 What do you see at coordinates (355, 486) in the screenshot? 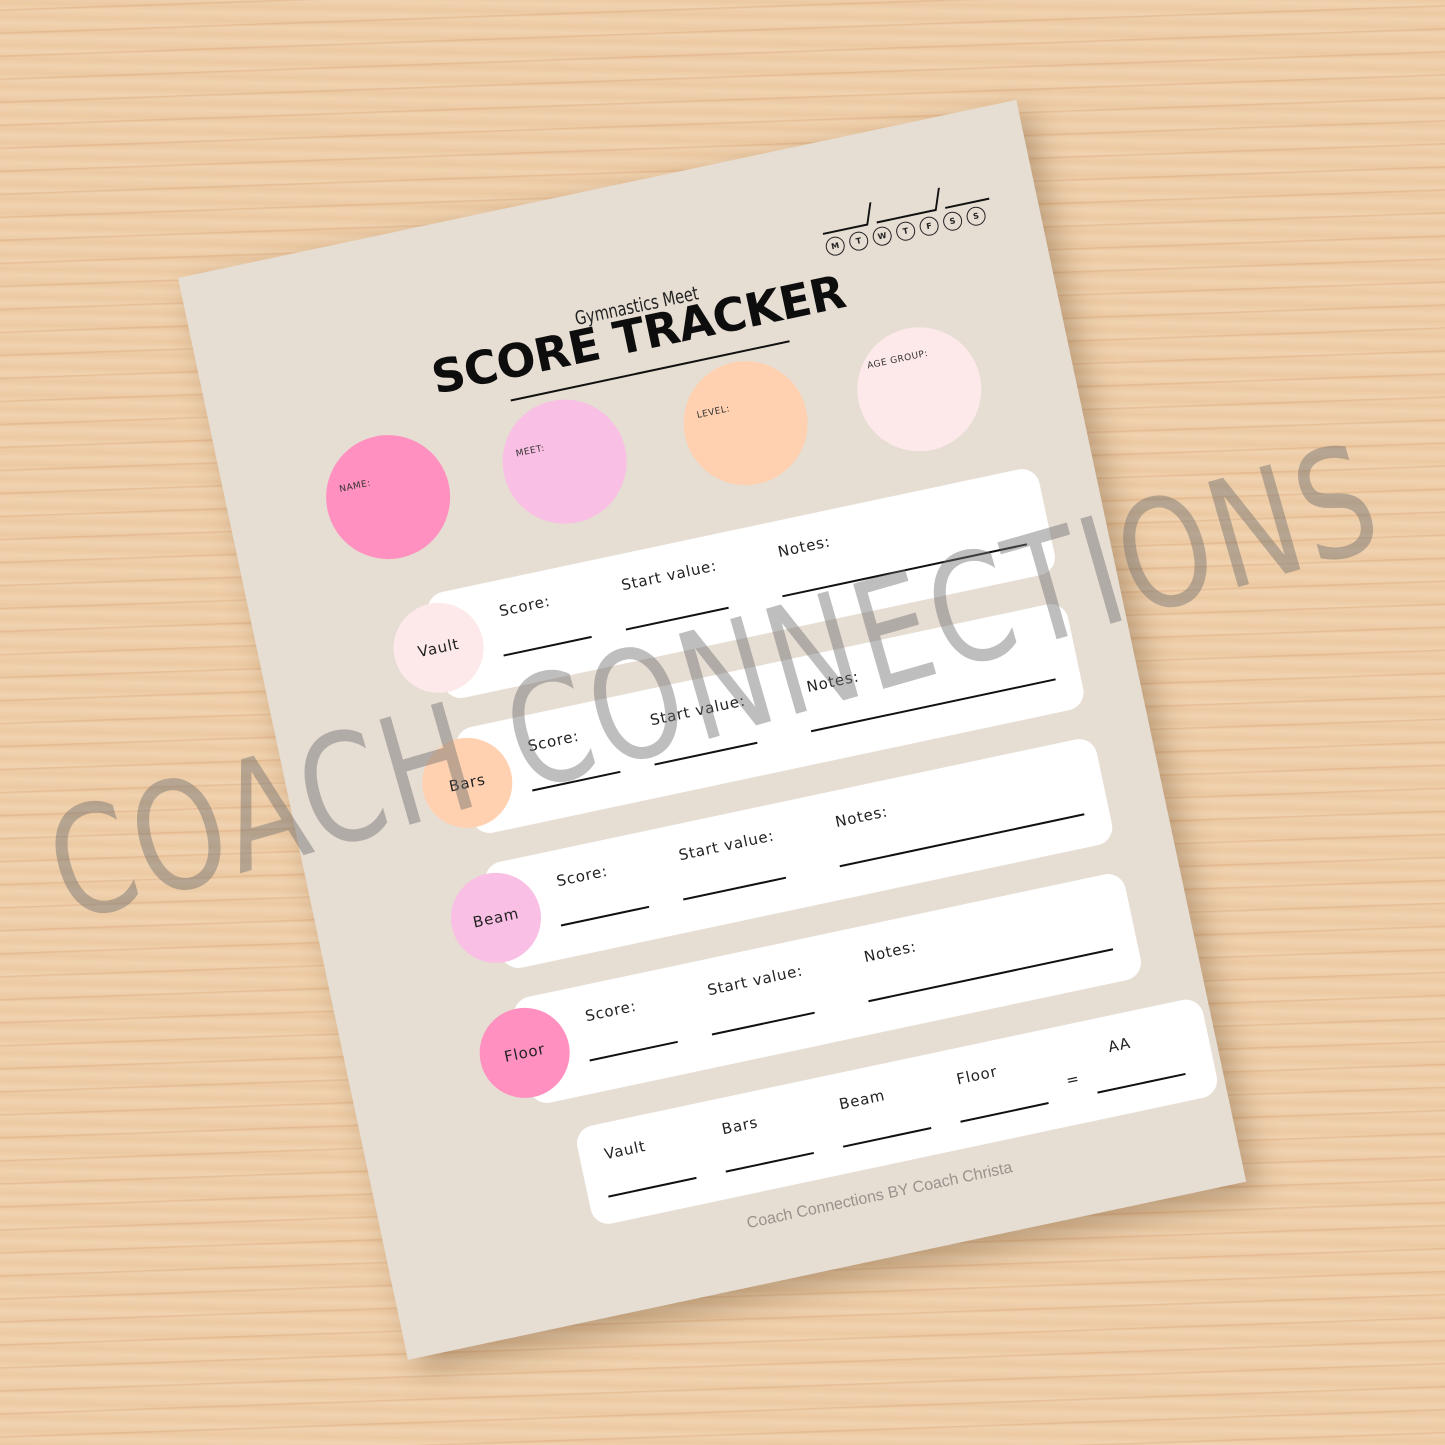
I see `name-label: NAME:` at bounding box center [355, 486].